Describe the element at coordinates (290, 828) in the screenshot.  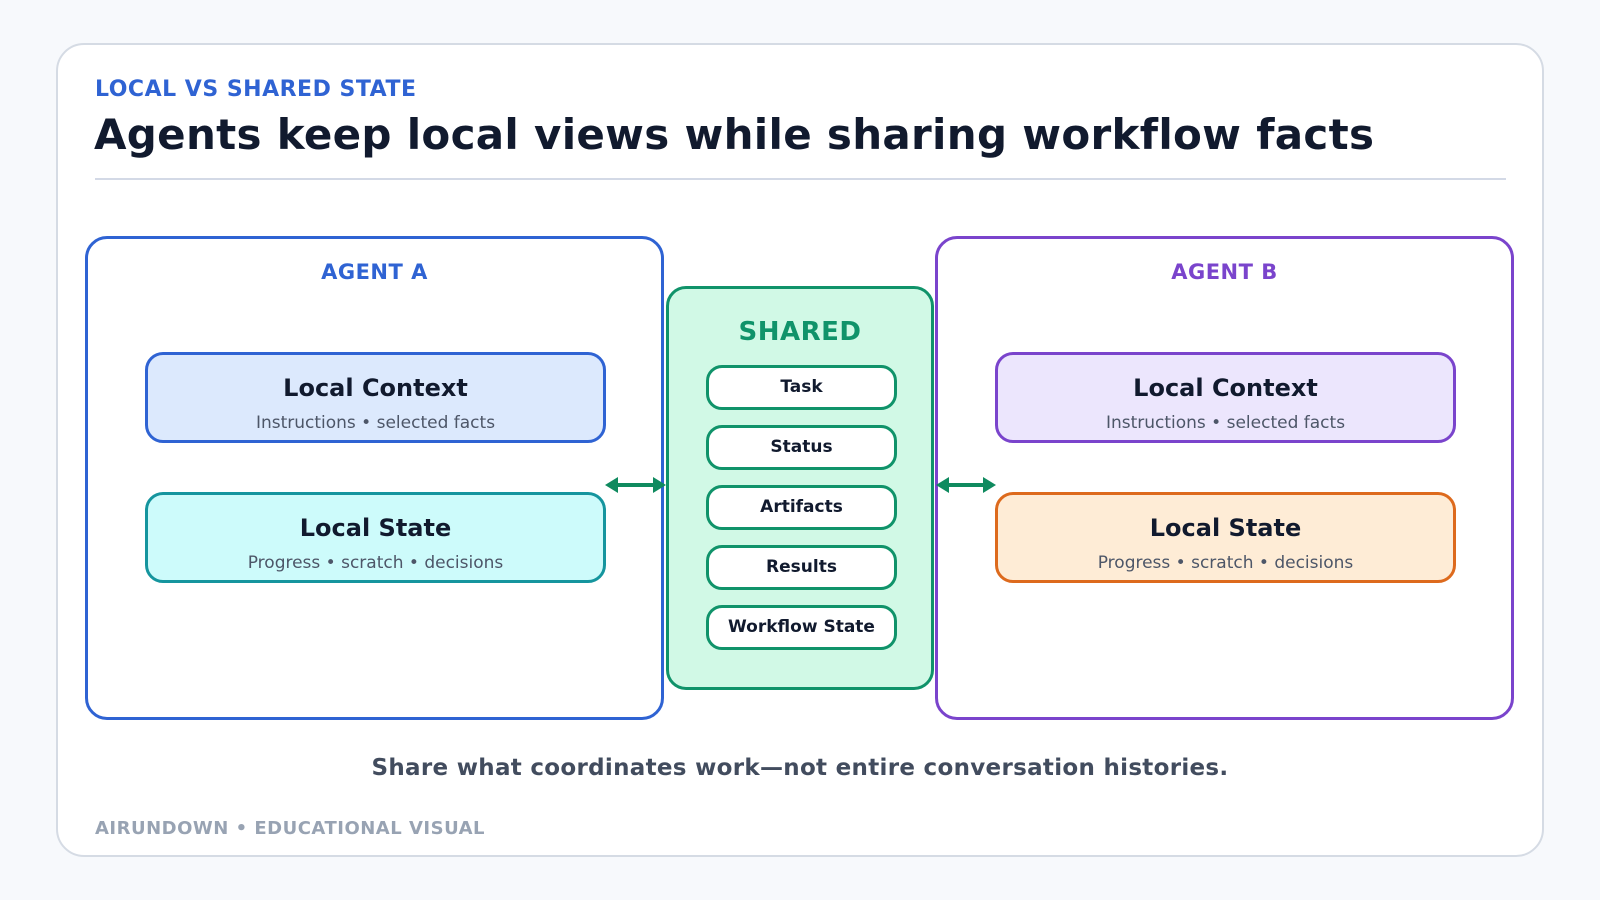
I see `footer-credit: AIRUNDOWN • EDUCATIONAL VISUAL` at that location.